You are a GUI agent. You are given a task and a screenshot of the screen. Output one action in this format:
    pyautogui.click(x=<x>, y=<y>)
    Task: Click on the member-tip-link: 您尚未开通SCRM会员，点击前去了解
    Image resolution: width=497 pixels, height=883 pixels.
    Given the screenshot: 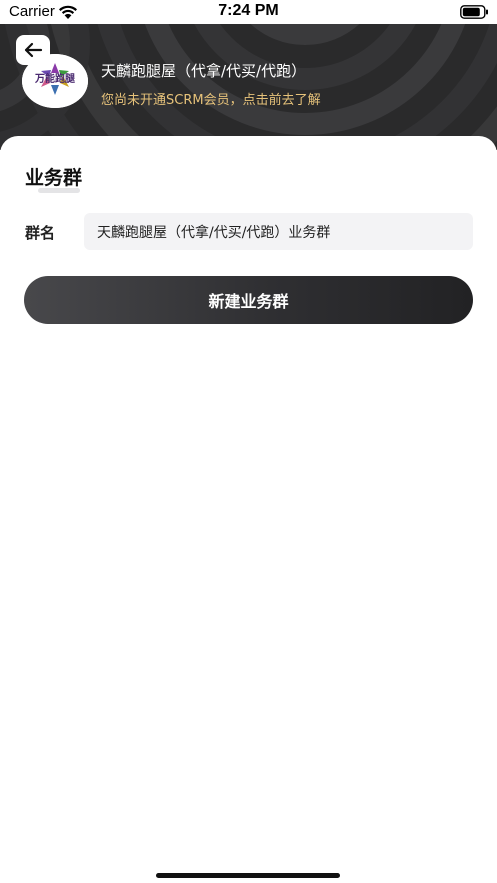 What is the action you would take?
    pyautogui.click(x=211, y=98)
    